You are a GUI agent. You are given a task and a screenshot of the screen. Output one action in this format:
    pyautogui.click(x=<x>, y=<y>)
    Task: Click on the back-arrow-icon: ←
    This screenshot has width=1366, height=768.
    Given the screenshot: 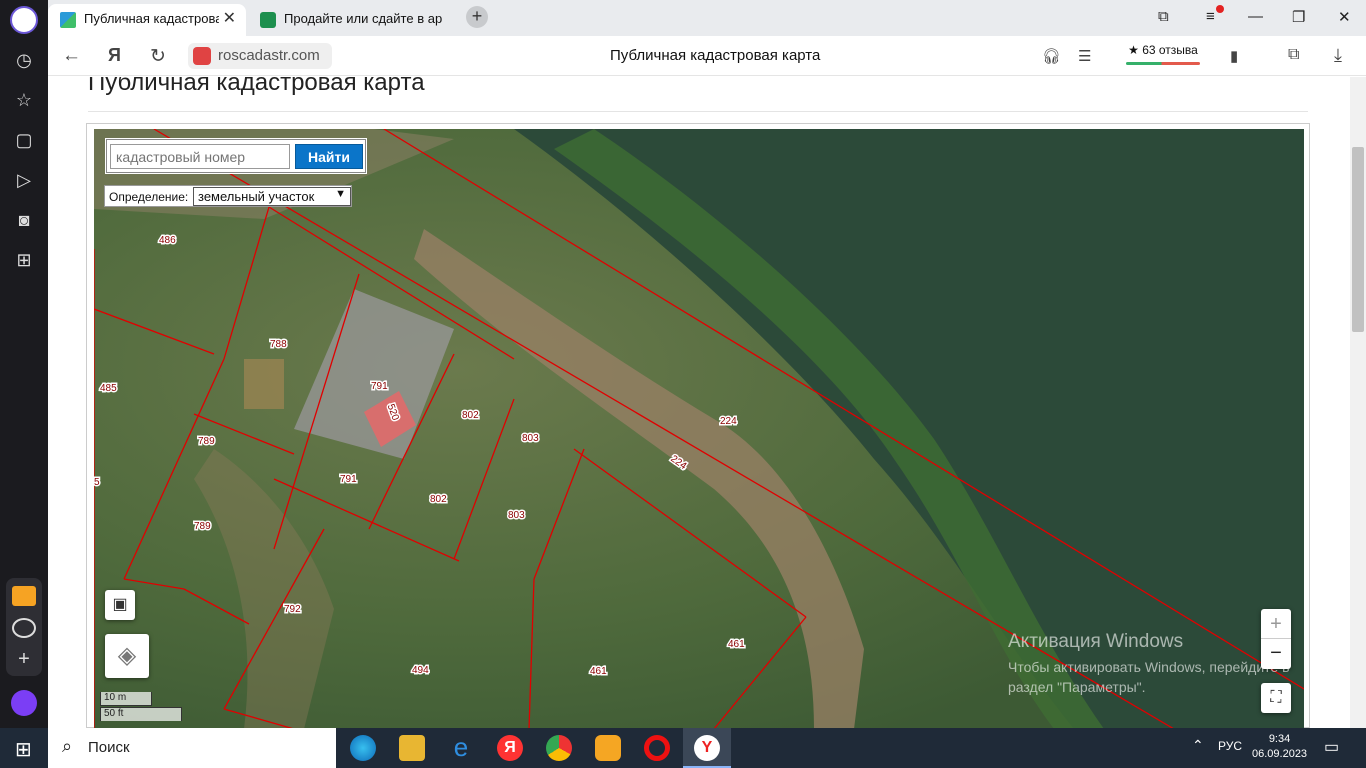 What is the action you would take?
    pyautogui.click(x=71, y=56)
    